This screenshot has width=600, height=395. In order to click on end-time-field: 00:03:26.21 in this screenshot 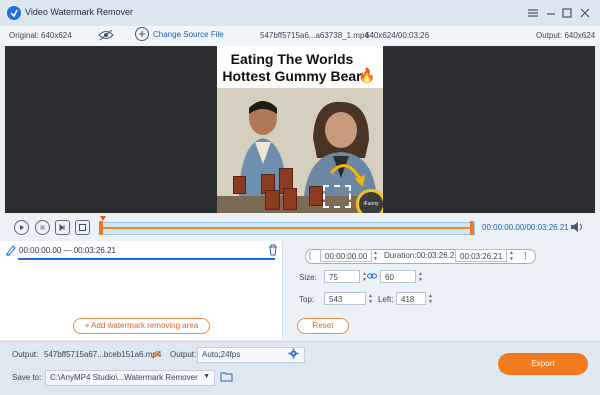, I will do `click(481, 255)`.